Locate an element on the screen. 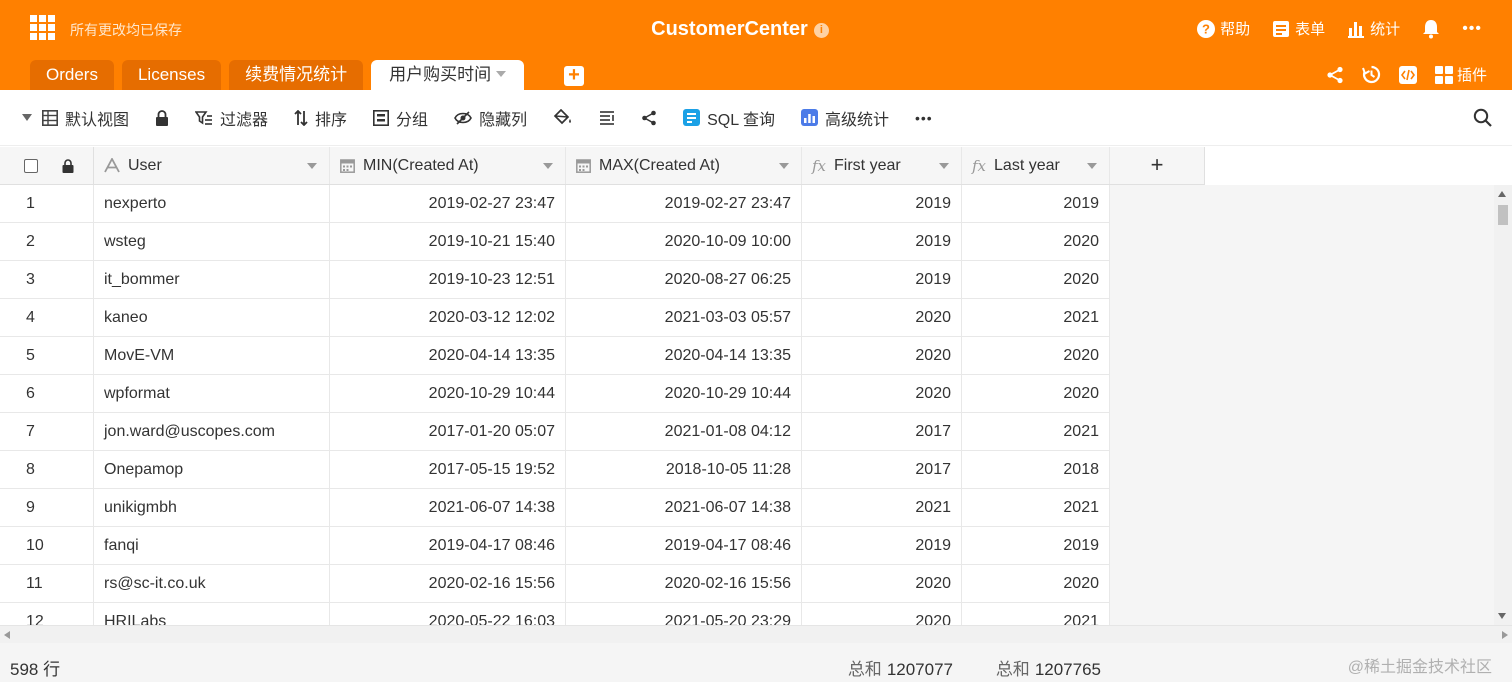  add-column-button: + is located at coordinates (1157, 166).